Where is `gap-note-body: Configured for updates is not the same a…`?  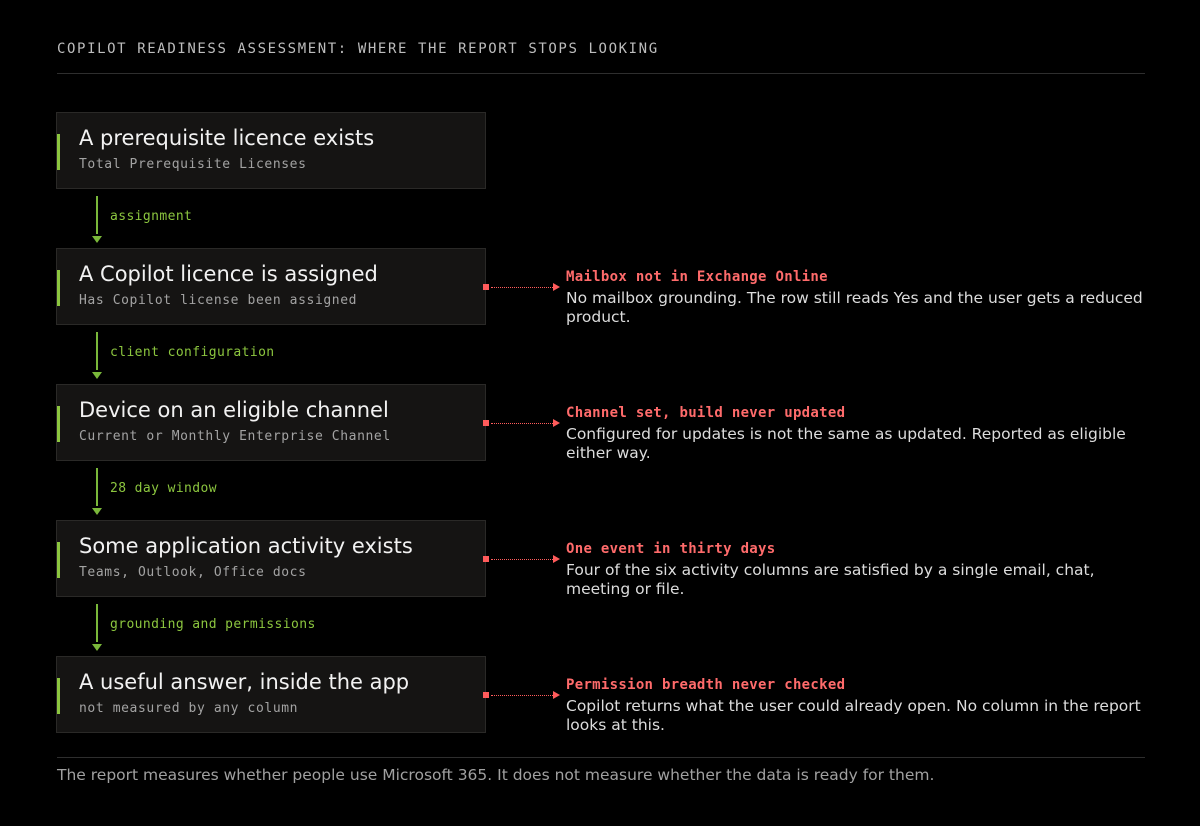 gap-note-body: Configured for updates is not the same a… is located at coordinates (846, 443).